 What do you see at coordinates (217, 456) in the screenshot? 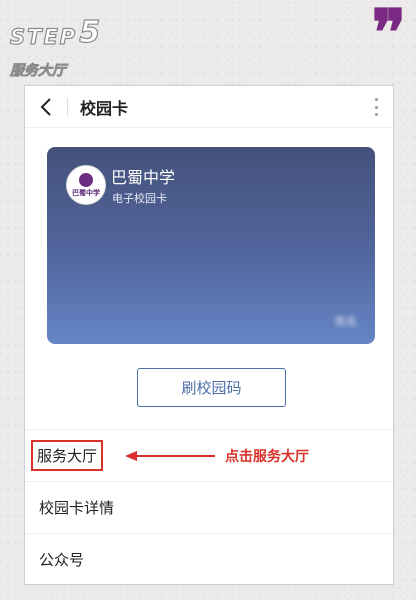
I see `annotation: 点击服务大厅` at bounding box center [217, 456].